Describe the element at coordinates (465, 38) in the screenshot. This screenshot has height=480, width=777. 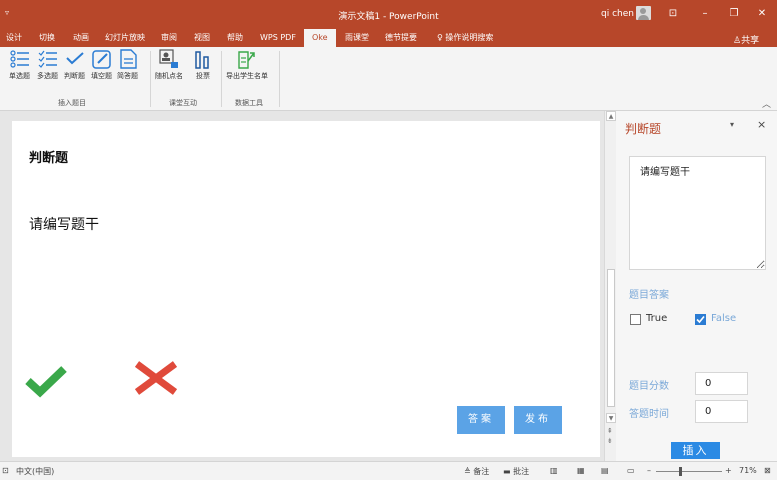
I see `tell-me-search: ♀ 操作说明搜索` at that location.